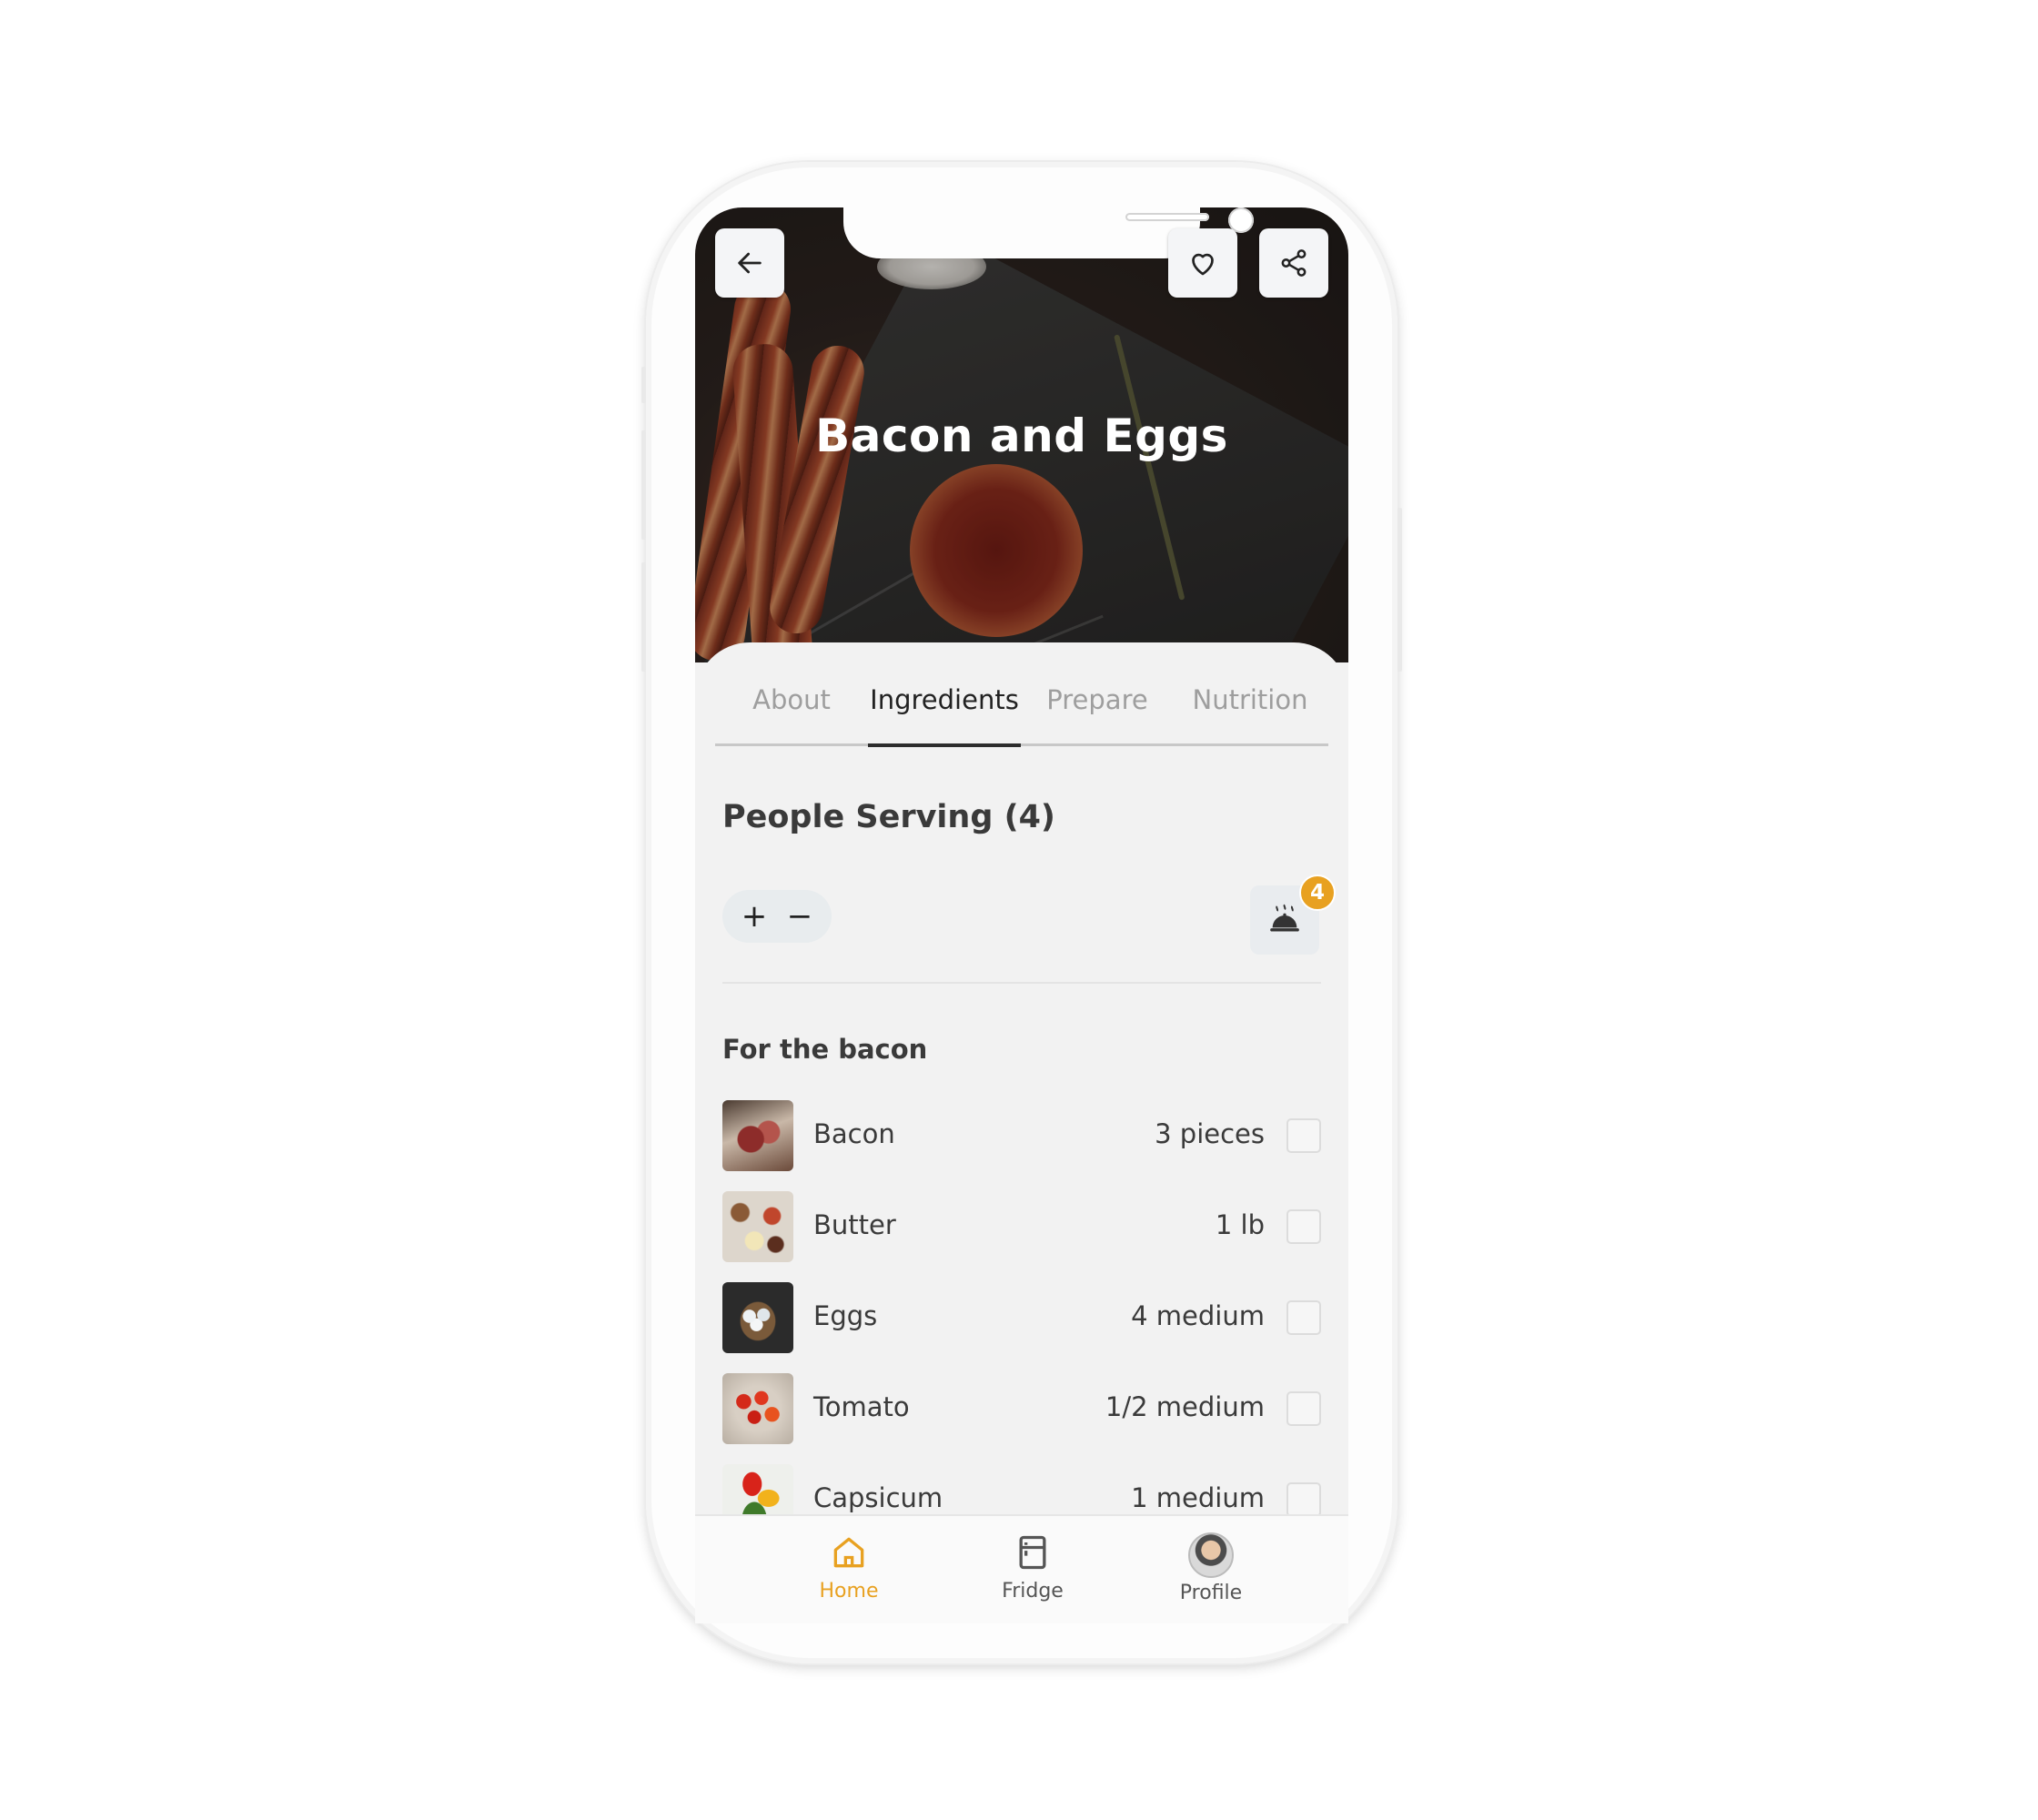 This screenshot has height=1820, width=2038. What do you see at coordinates (1211, 1555) in the screenshot?
I see `avatar` at bounding box center [1211, 1555].